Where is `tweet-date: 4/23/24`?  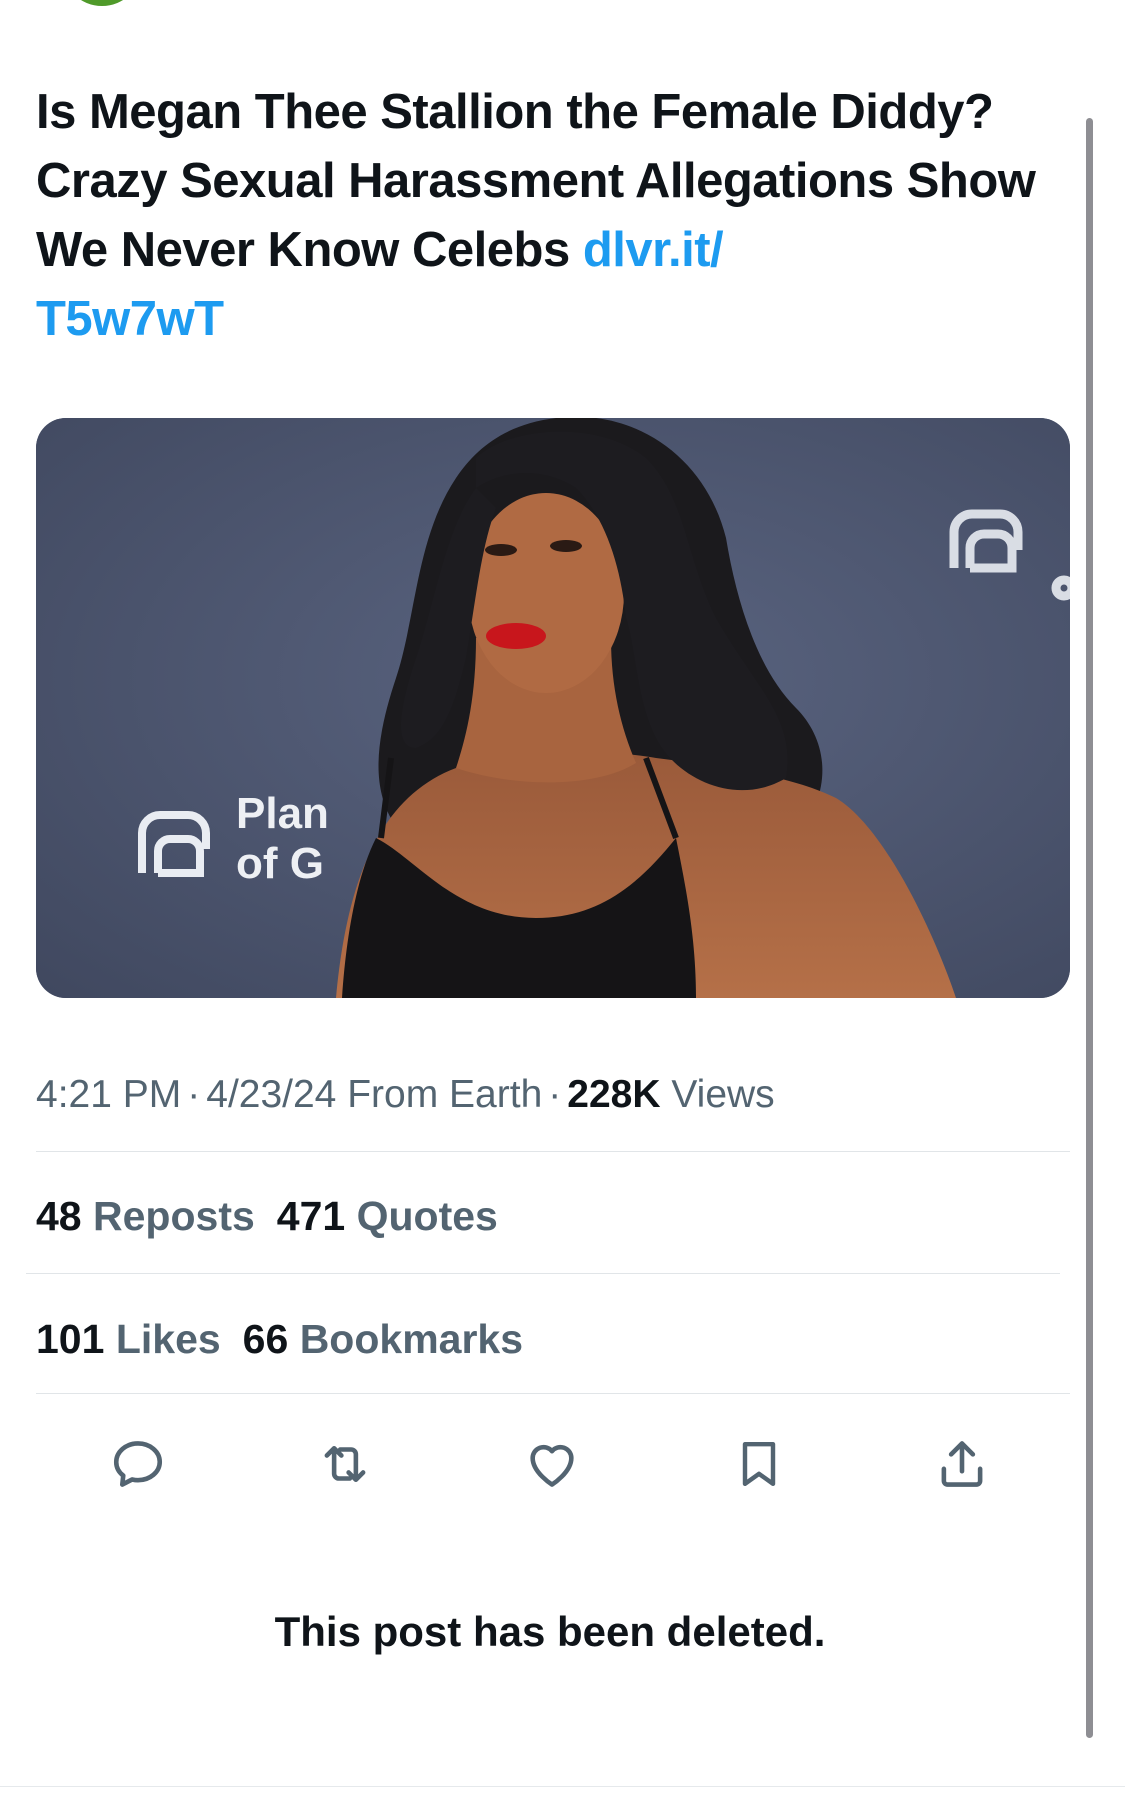
tweet-date: 4/23/24 is located at coordinates (271, 1094).